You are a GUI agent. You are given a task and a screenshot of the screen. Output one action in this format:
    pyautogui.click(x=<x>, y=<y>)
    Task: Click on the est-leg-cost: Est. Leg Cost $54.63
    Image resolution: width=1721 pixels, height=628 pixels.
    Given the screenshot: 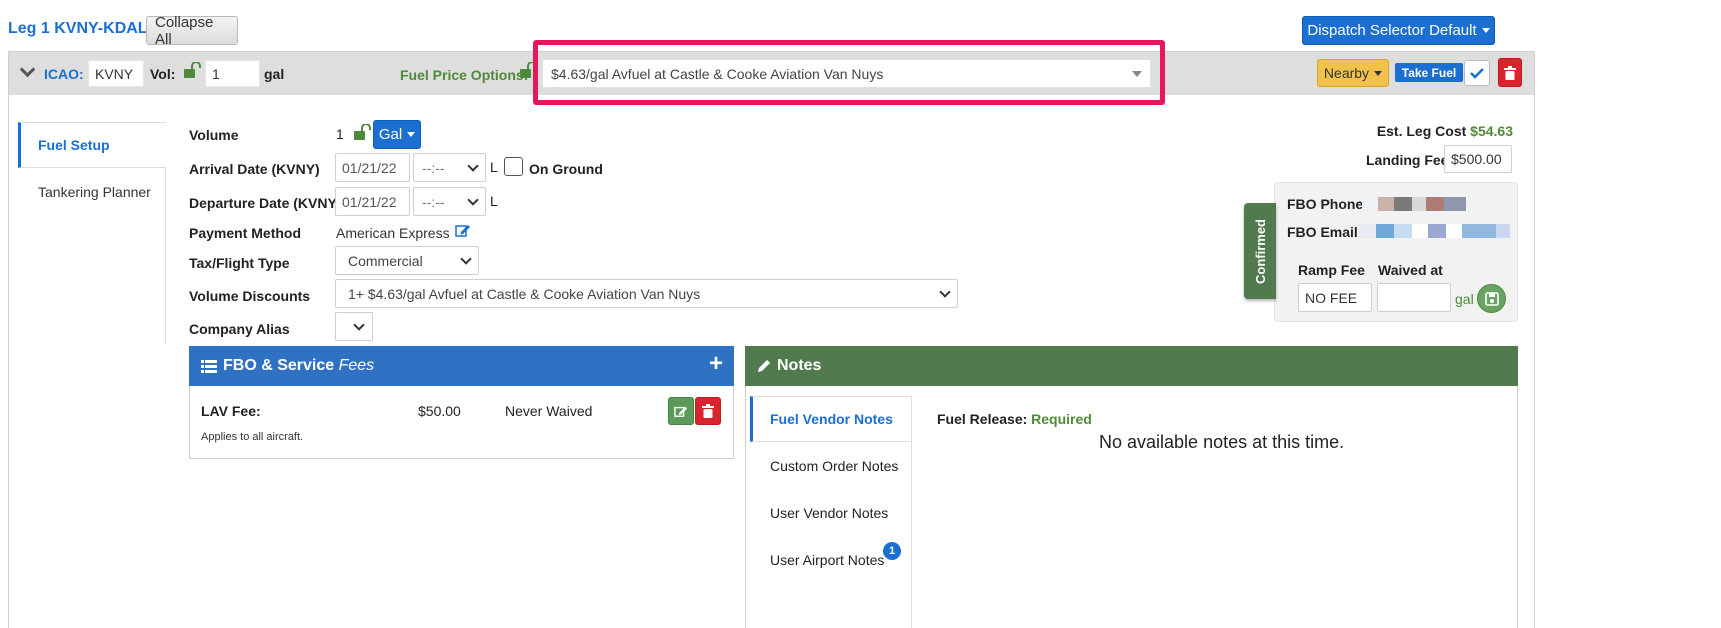 What is the action you would take?
    pyautogui.click(x=1406, y=131)
    